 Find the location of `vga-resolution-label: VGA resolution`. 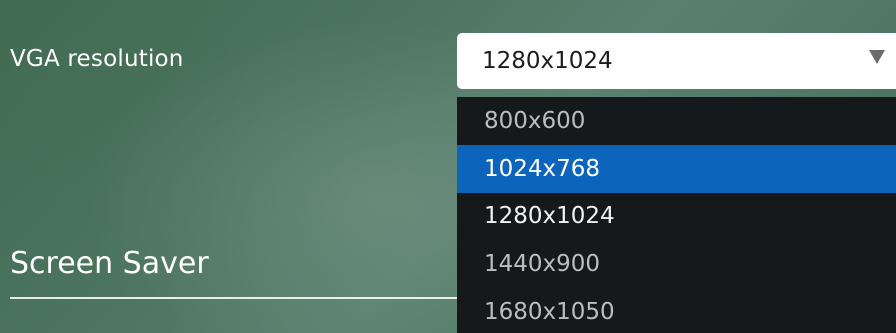

vga-resolution-label: VGA resolution is located at coordinates (97, 59).